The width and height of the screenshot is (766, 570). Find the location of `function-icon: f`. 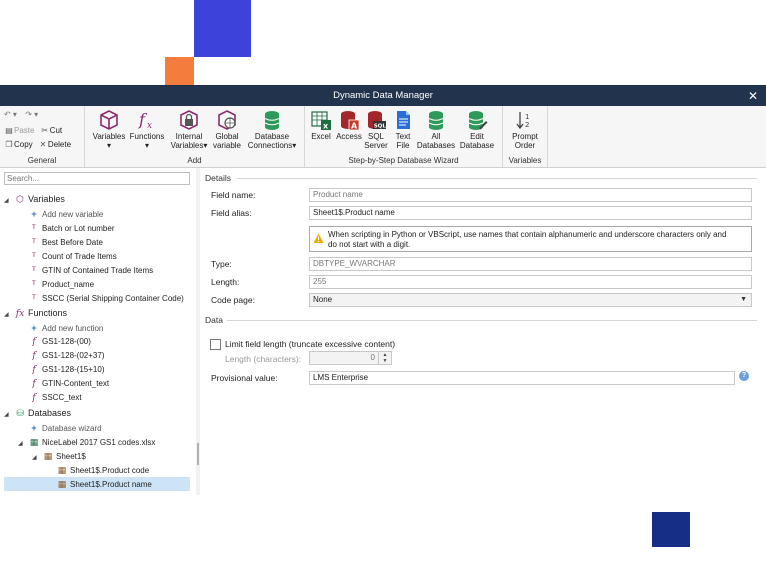

function-icon: f is located at coordinates (34, 384).